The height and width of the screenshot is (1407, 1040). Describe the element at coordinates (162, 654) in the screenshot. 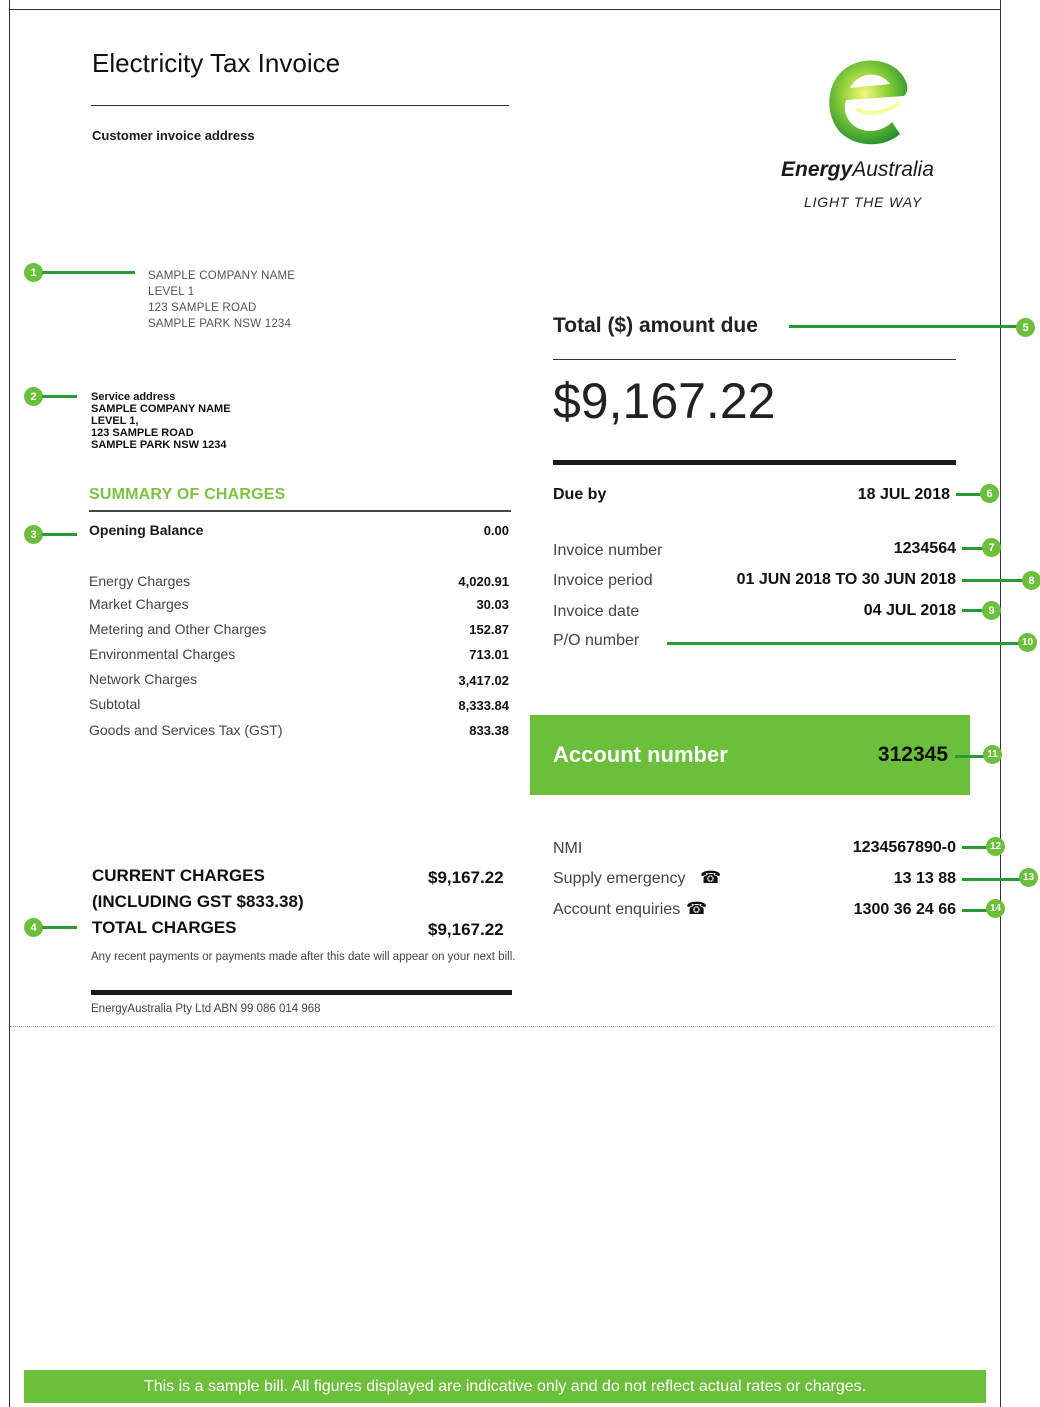

I see `charge-label: Environmental Charges` at that location.